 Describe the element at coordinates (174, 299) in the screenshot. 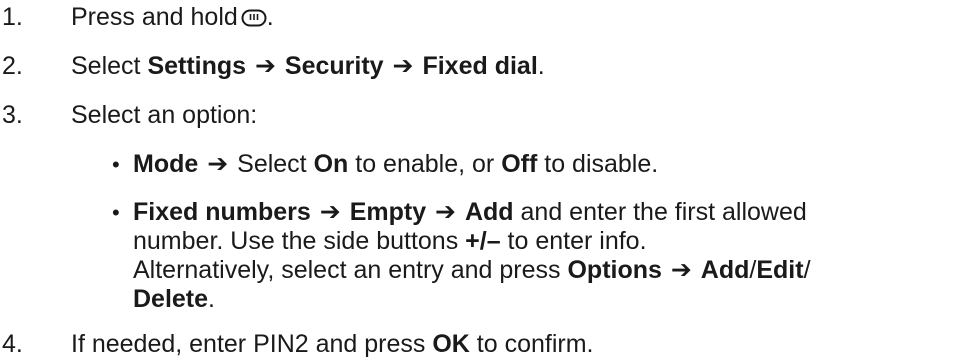

I see `option-fixed-numbers-line-4: Delete.` at that location.